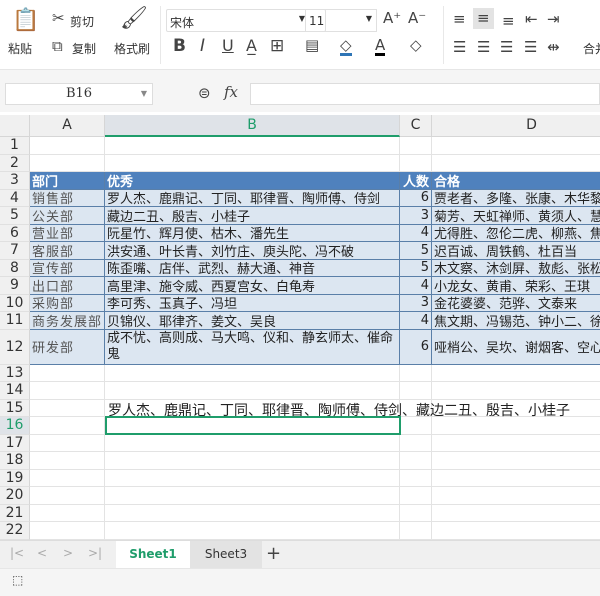 Image resolution: width=600 pixels, height=596 pixels. Describe the element at coordinates (346, 47) in the screenshot. I see `fill-color-icon: ◇` at that location.